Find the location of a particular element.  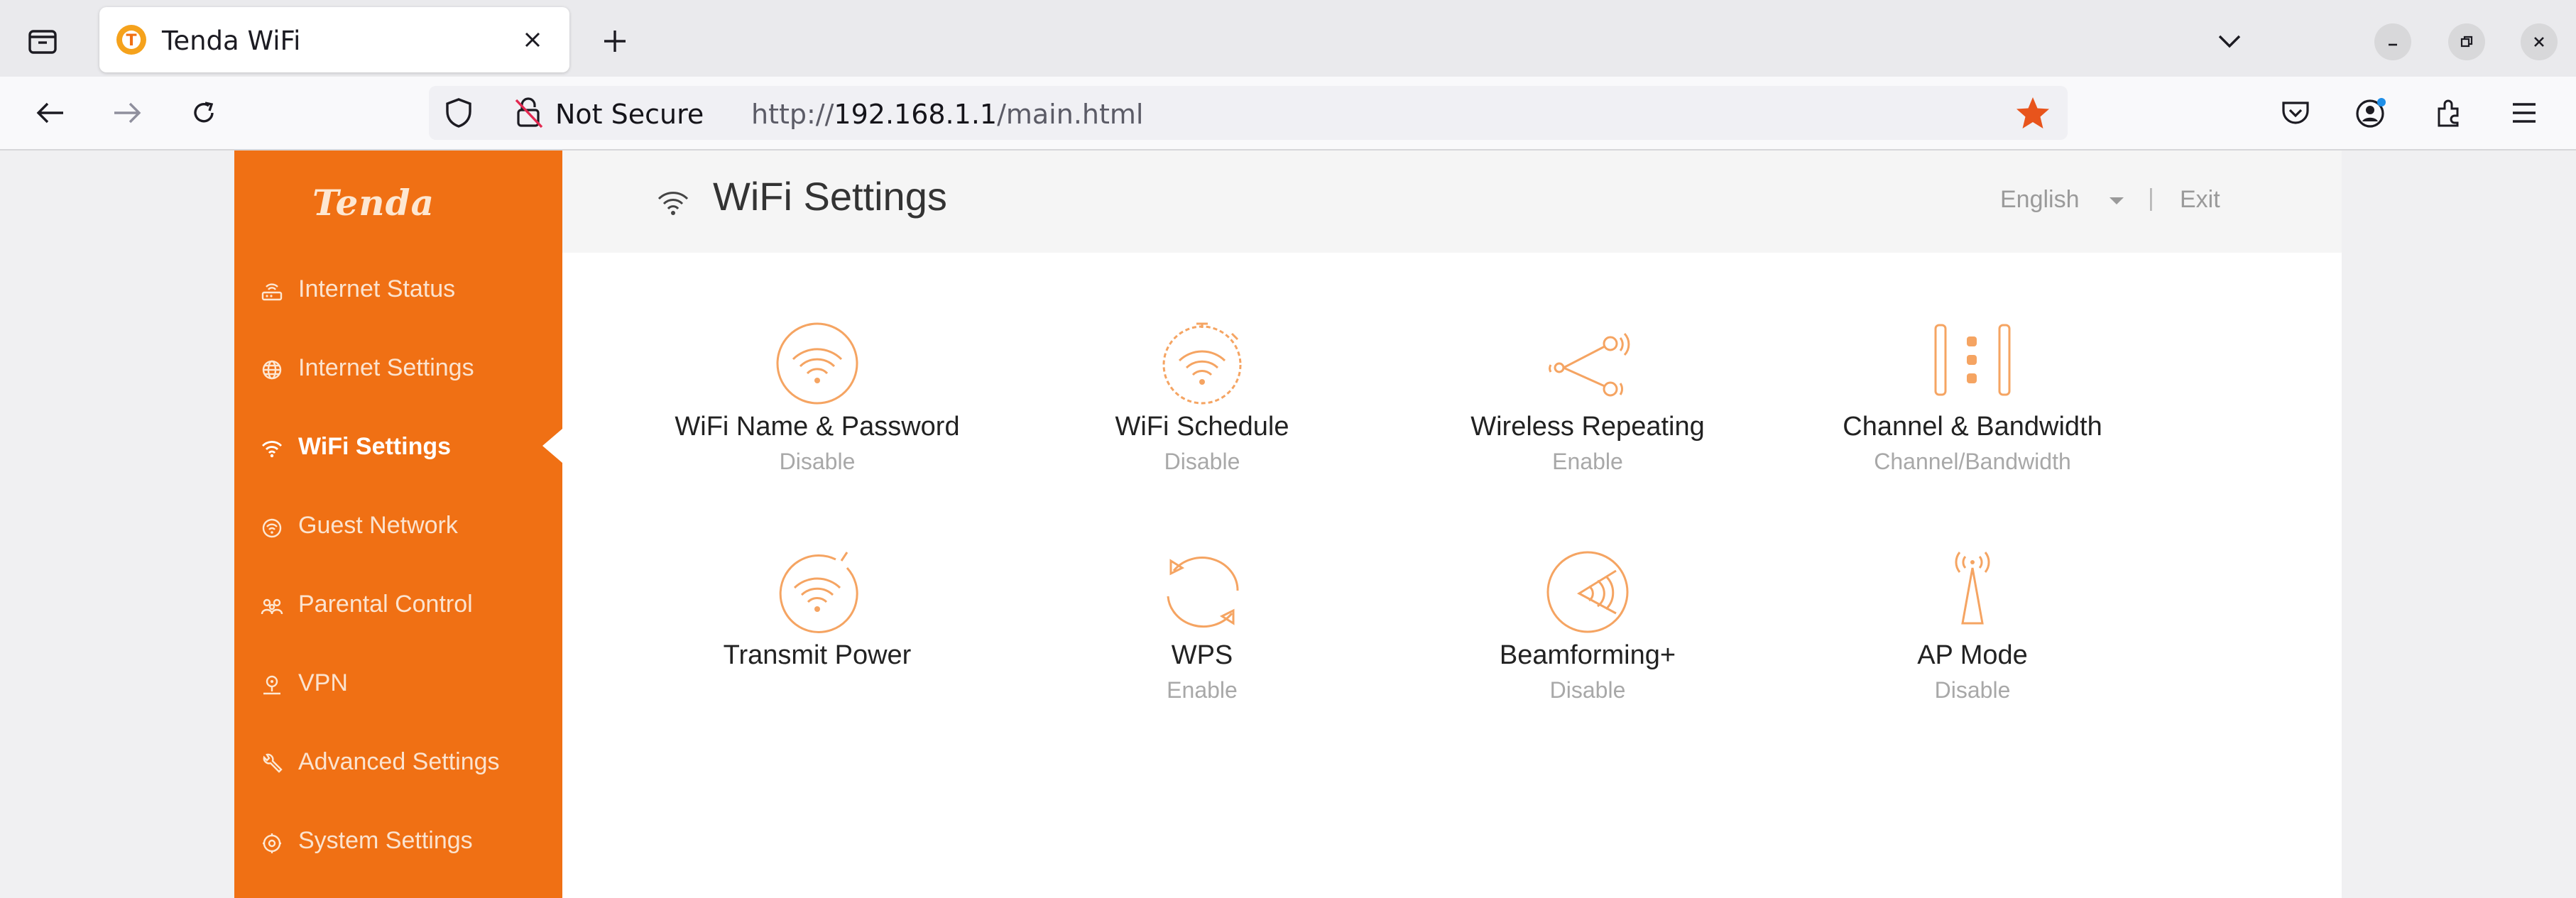

pocket-icon is located at coordinates (2295, 113).